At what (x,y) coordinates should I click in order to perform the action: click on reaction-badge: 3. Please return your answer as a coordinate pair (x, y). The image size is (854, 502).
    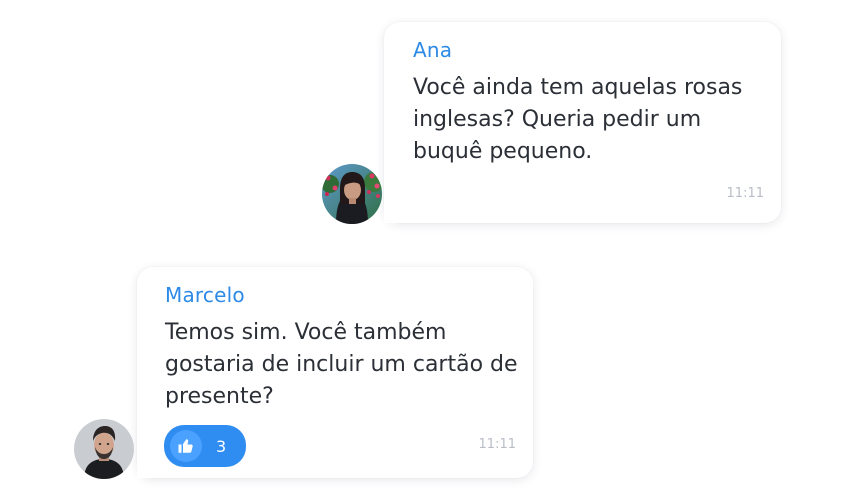
    Looking at the image, I should click on (205, 446).